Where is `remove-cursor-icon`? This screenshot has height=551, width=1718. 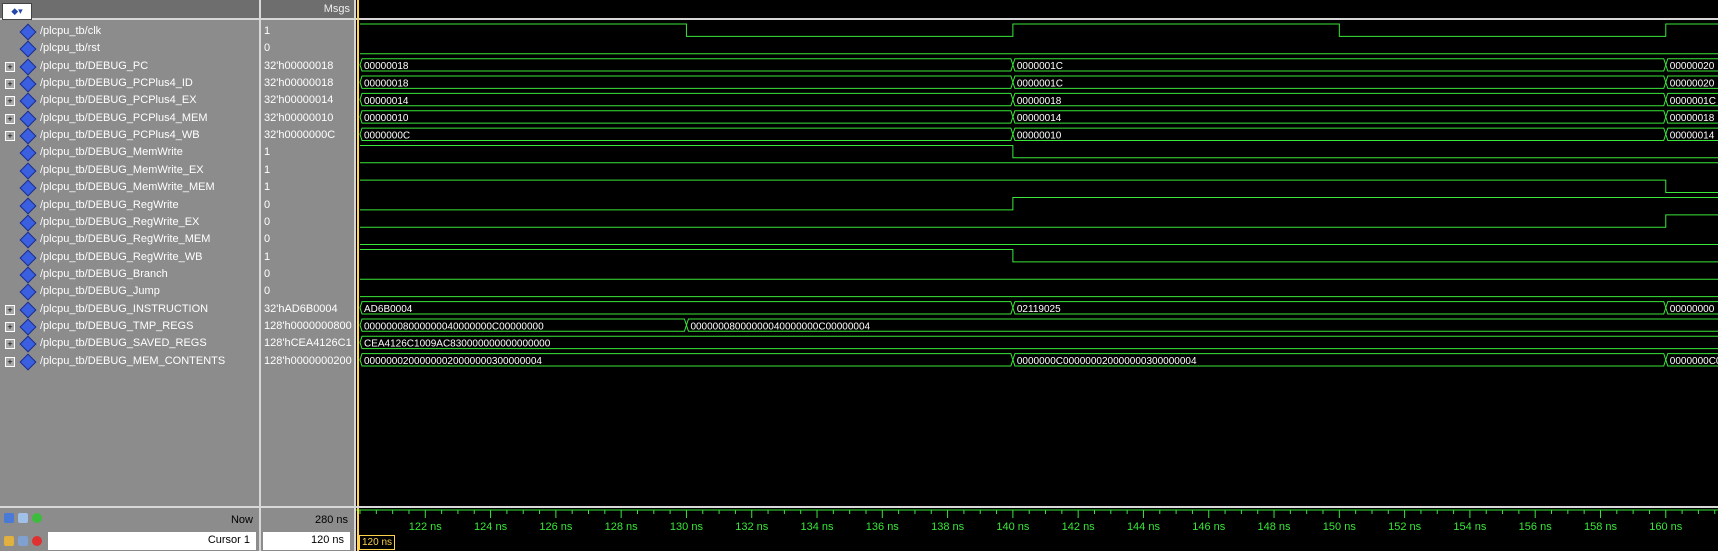 remove-cursor-icon is located at coordinates (37, 541).